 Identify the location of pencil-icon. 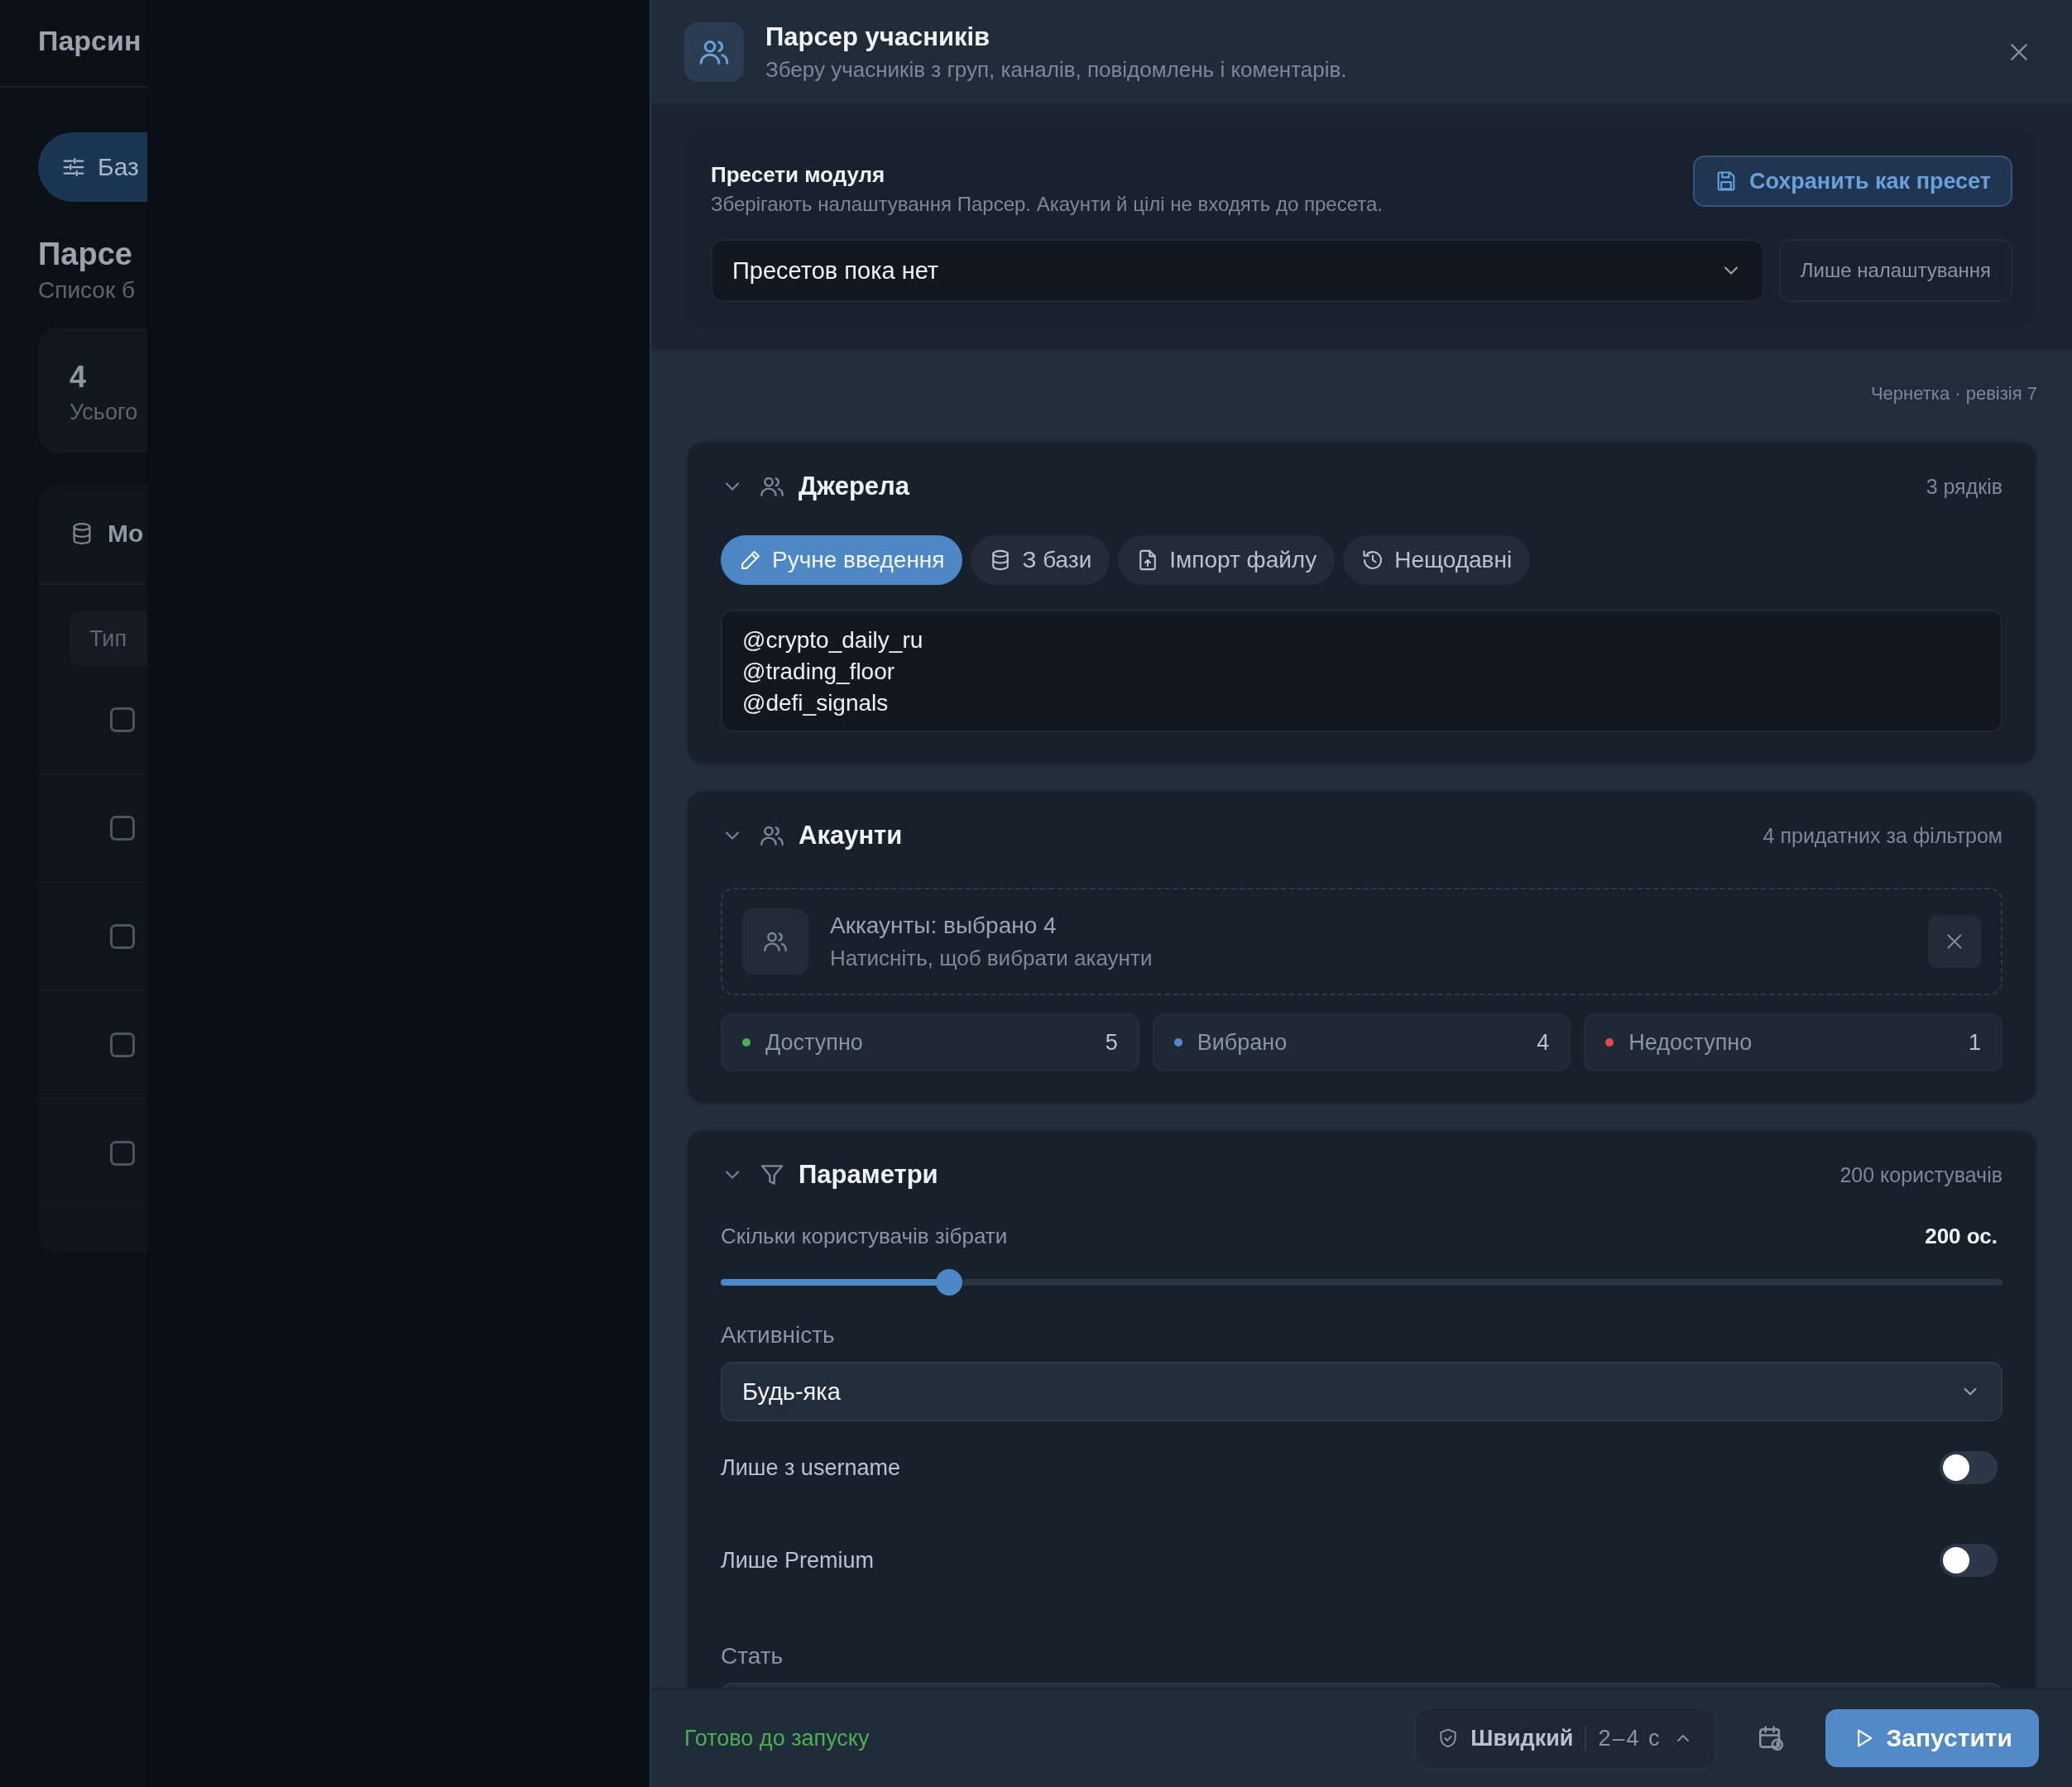
(750, 560).